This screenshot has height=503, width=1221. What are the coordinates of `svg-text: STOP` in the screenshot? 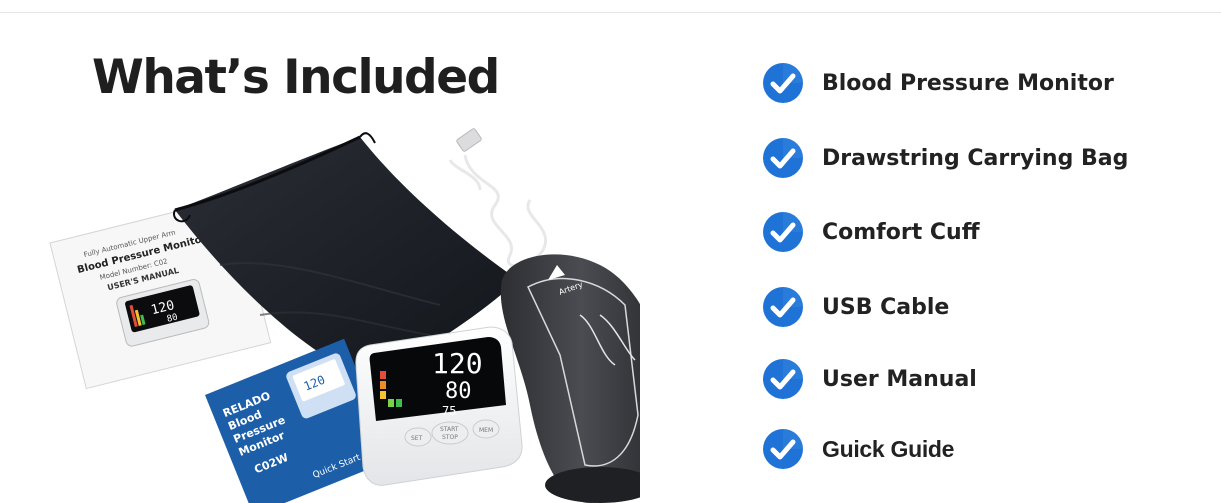 It's located at (450, 437).